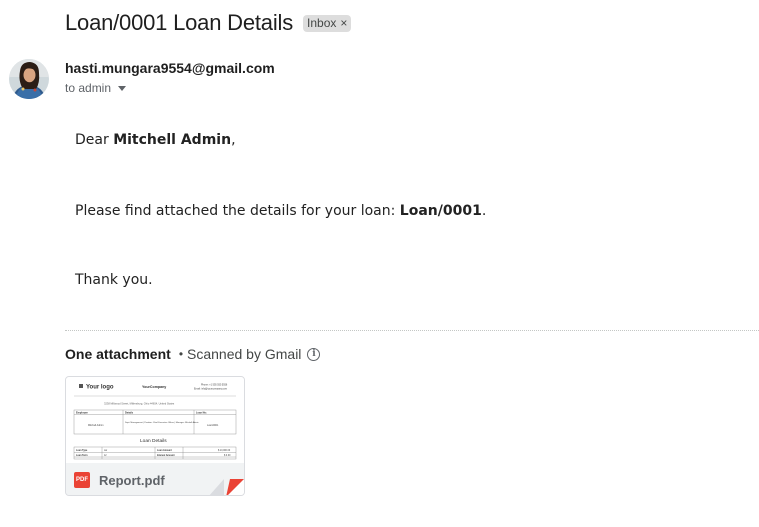 The width and height of the screenshot is (759, 527). Describe the element at coordinates (114, 280) in the screenshot. I see `closing-line: Thank you.` at that location.